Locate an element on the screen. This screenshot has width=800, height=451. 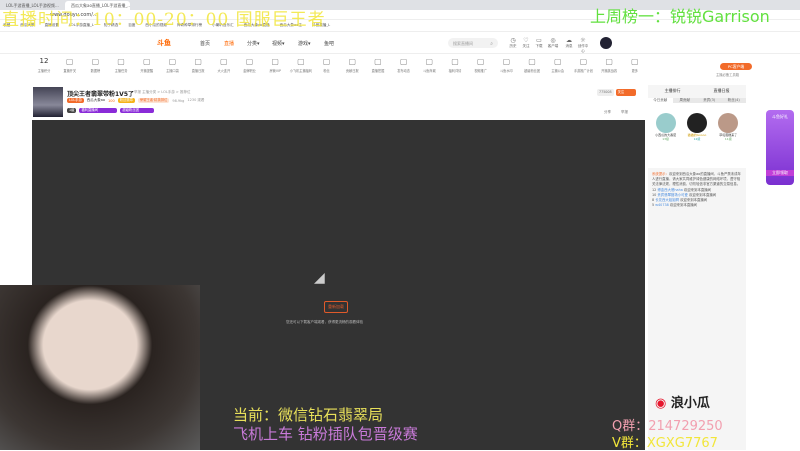
right-rail: 斗鱼好礼 立即领取 is located at coordinates (773, 265).